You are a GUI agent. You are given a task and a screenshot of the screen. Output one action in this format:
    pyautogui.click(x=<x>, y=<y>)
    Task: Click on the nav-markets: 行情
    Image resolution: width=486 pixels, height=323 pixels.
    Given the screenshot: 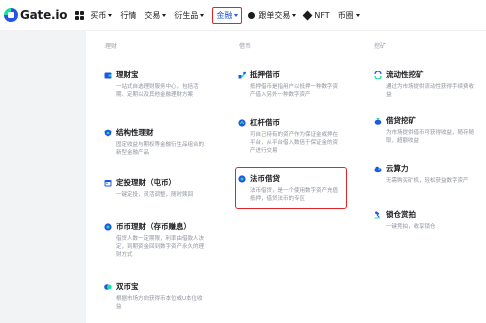 What is the action you would take?
    pyautogui.click(x=128, y=15)
    